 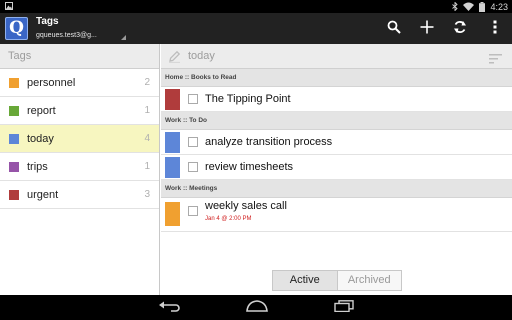 I want to click on sync-icon, so click(x=460, y=29).